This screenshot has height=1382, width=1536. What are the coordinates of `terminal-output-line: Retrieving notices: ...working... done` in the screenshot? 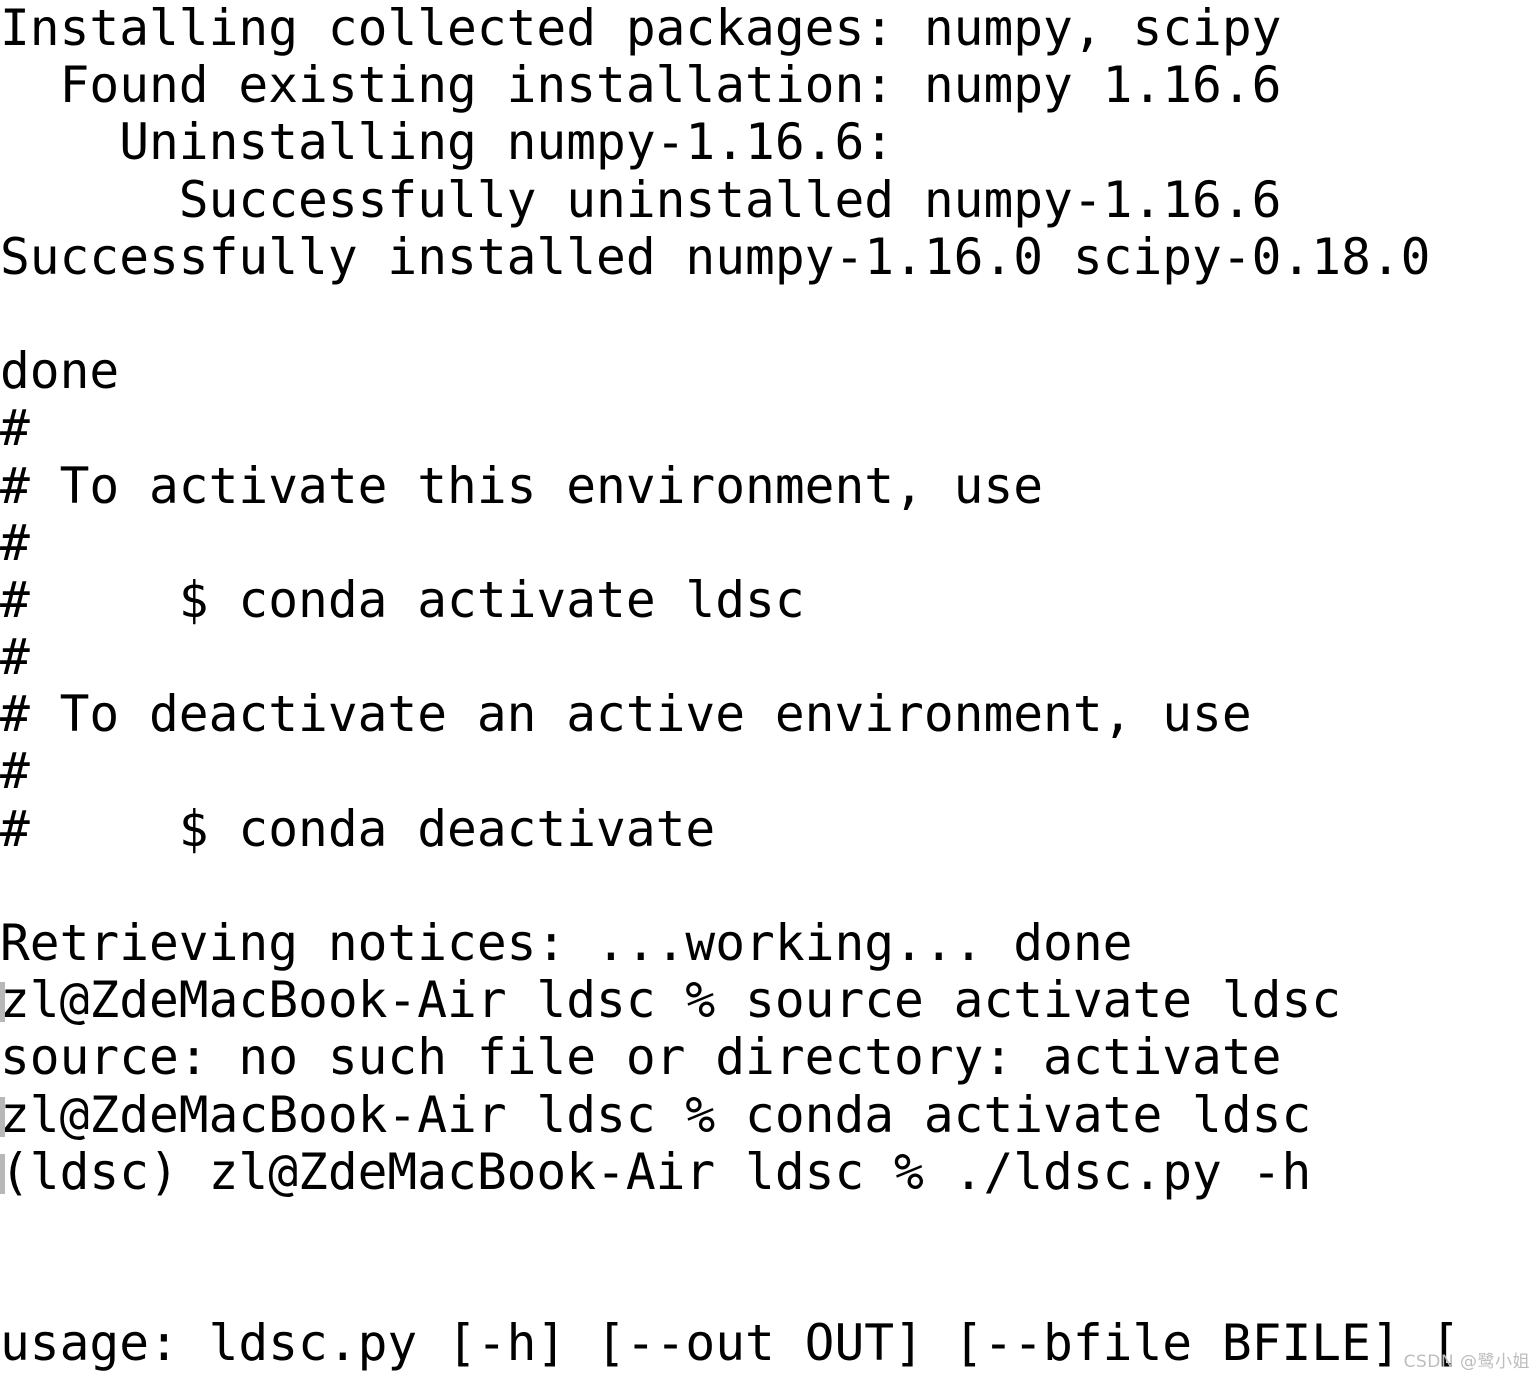 It's located at (566, 943).